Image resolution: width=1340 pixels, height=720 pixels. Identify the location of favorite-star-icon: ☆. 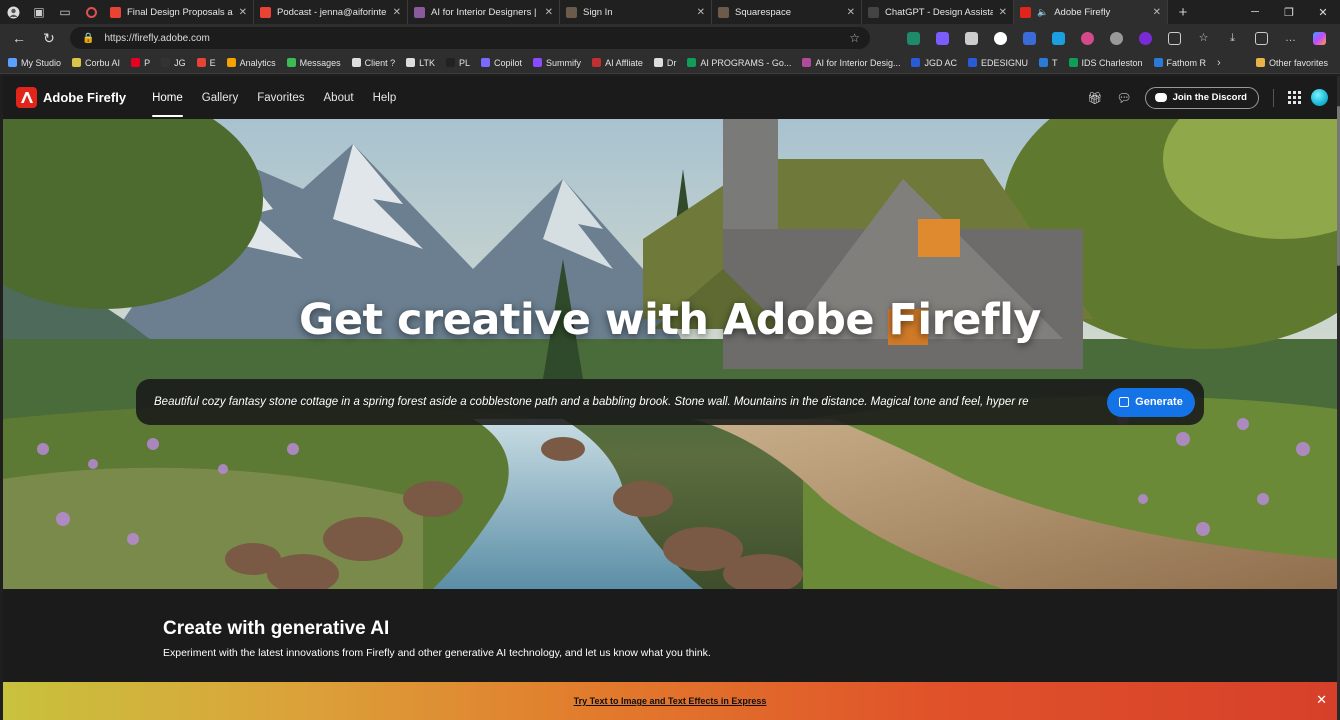
(854, 38).